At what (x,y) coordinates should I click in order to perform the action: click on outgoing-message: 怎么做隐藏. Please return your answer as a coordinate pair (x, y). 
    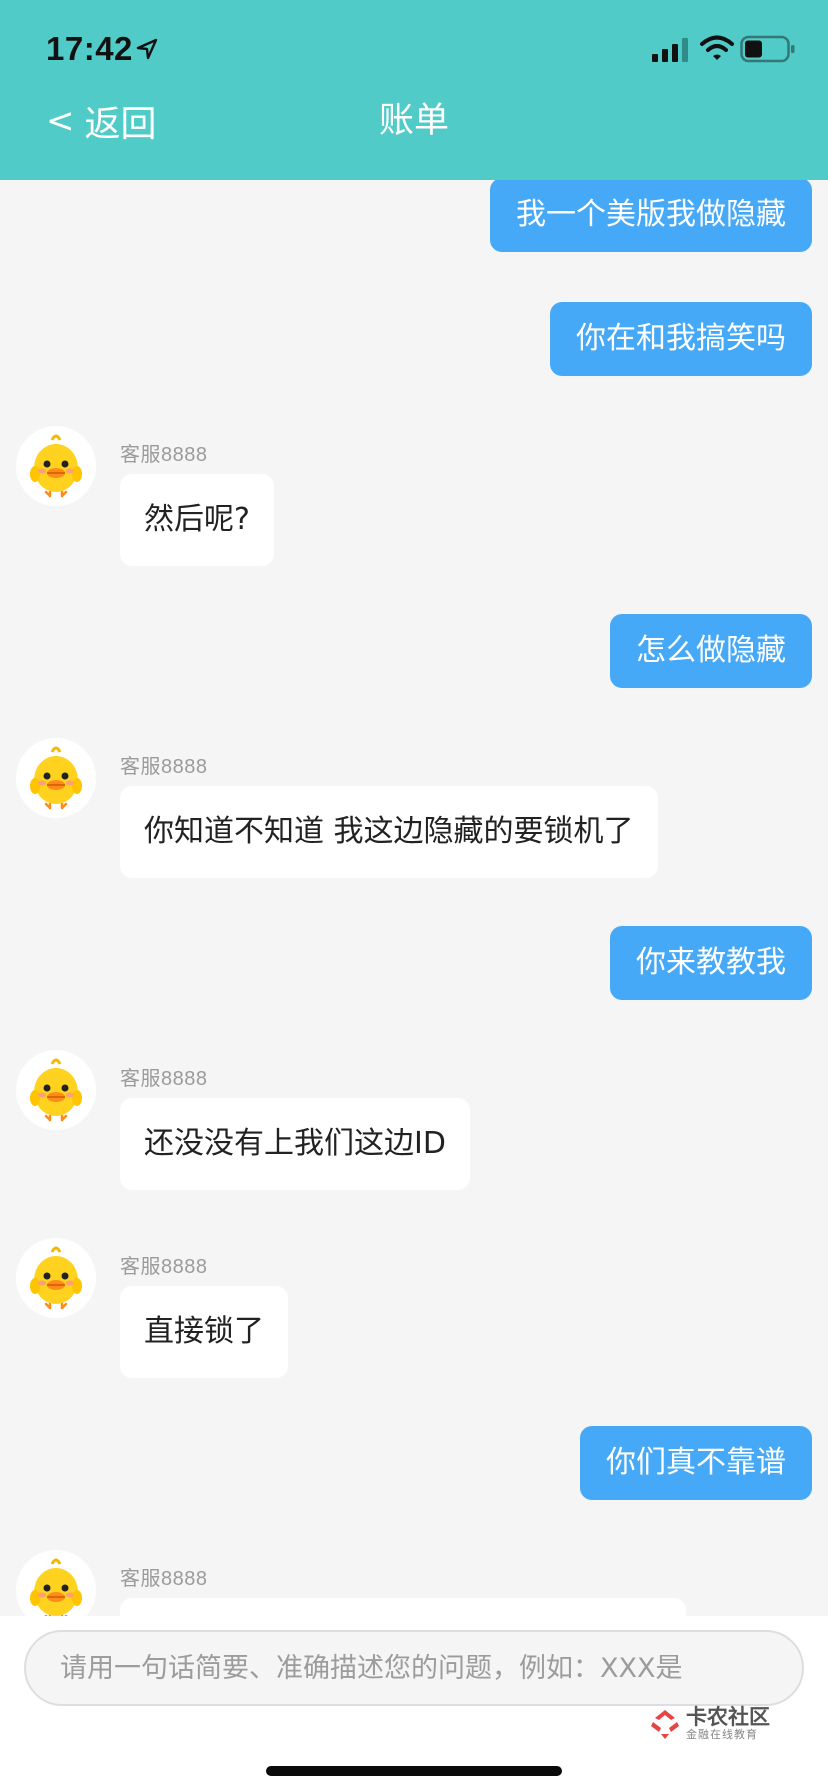
    Looking at the image, I should click on (711, 651).